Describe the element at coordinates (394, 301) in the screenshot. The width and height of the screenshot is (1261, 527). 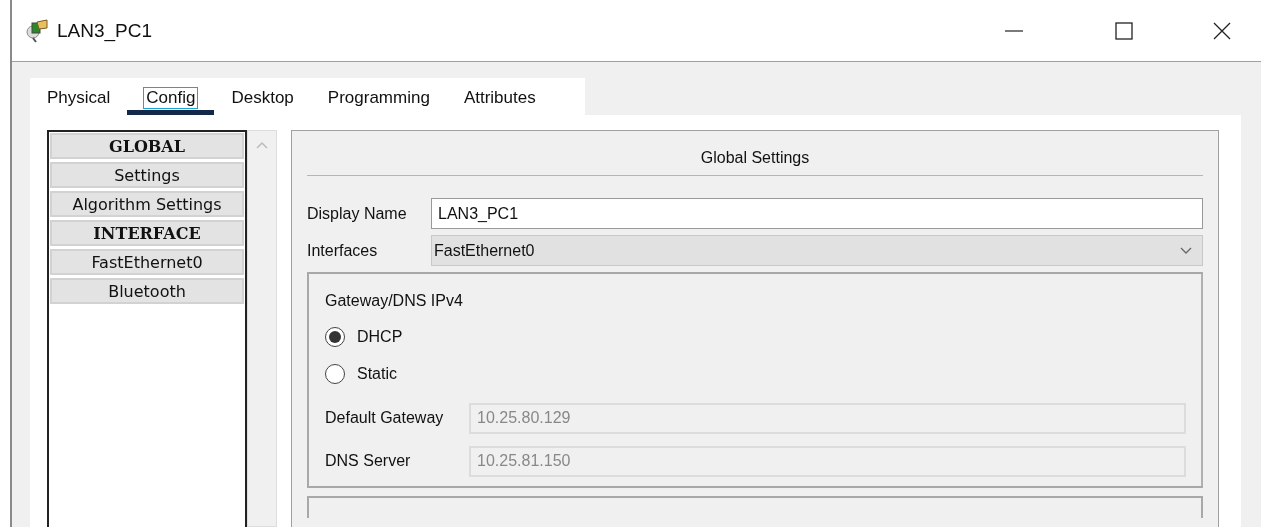
I see `group-title: Gateway/DNS IPv4` at that location.